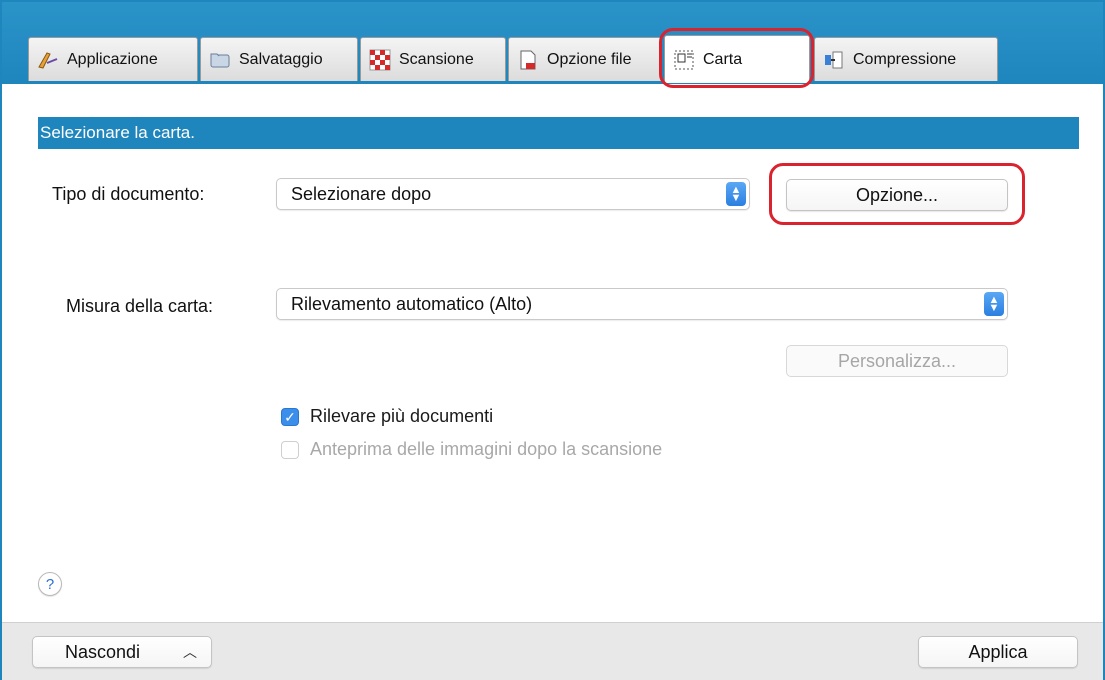 Image resolution: width=1105 pixels, height=680 pixels. Describe the element at coordinates (128, 194) in the screenshot. I see `document-type-label: Tipo di documento:` at that location.